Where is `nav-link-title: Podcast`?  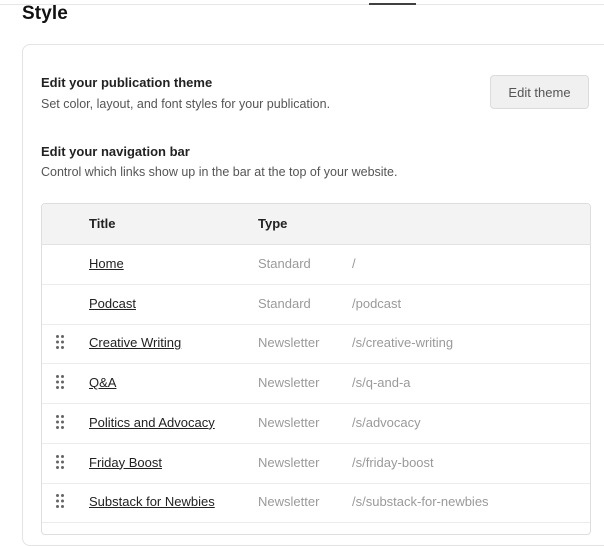
nav-link-title: Podcast is located at coordinates (112, 303).